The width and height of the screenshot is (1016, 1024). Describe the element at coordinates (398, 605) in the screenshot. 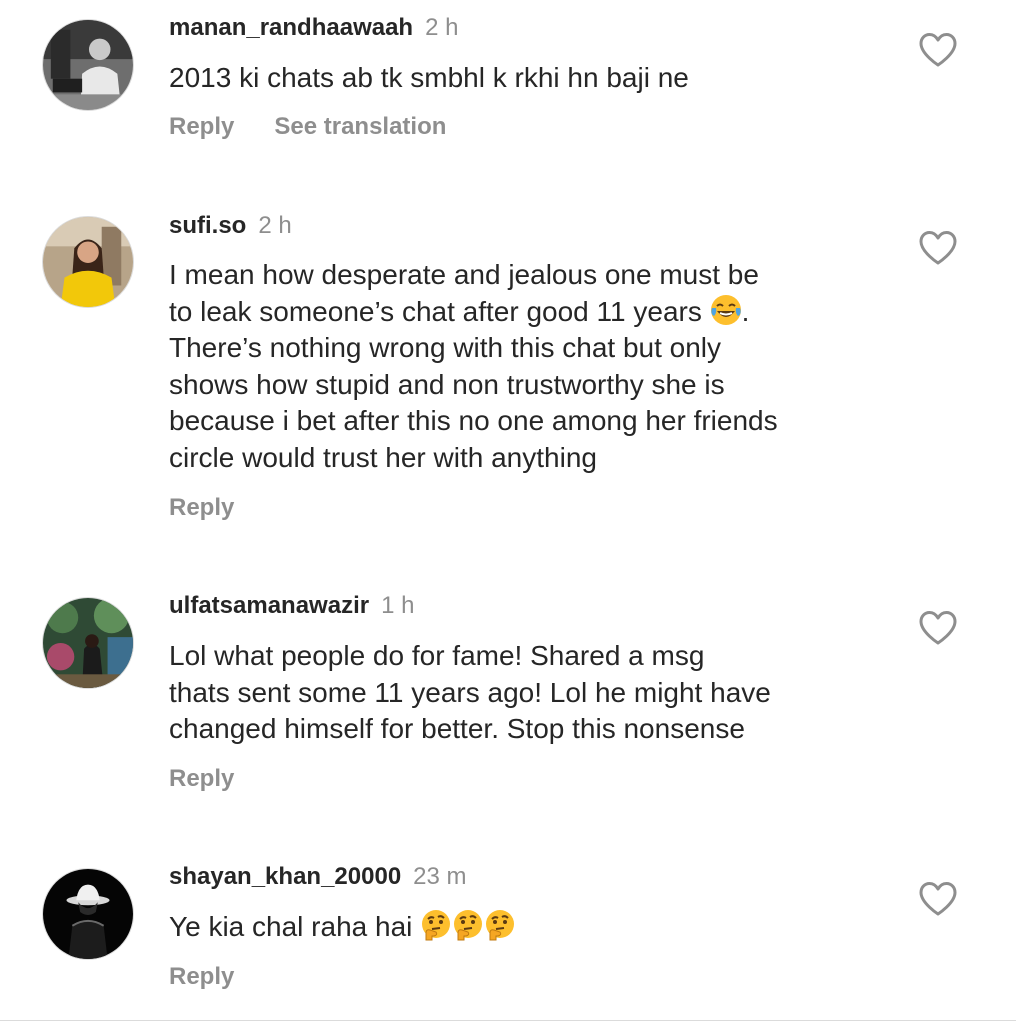

I see `comment-time: 1 h` at that location.